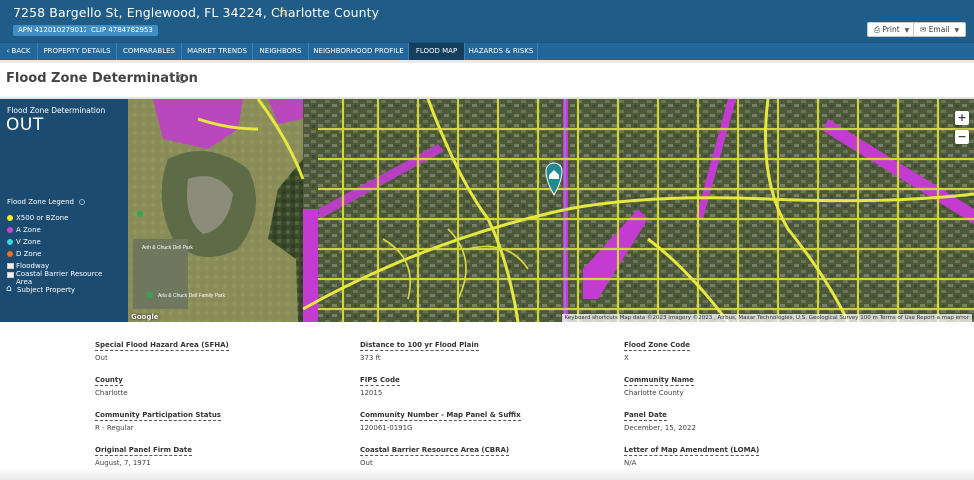 The width and height of the screenshot is (974, 480). Describe the element at coordinates (359, 51) in the screenshot. I see `tab-neighborhood-profile: NEIGHBORHOOD PROFILE` at that location.